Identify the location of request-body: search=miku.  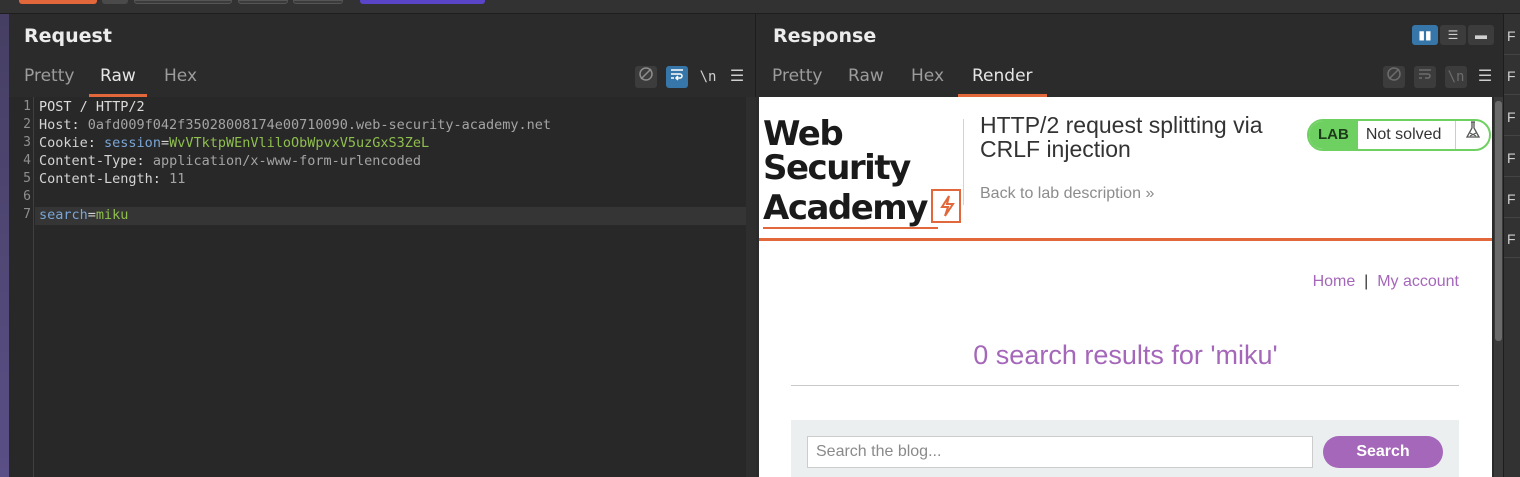
(83, 215).